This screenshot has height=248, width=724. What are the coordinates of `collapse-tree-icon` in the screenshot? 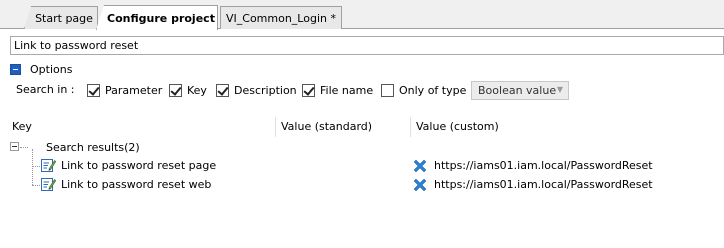 It's located at (14, 146).